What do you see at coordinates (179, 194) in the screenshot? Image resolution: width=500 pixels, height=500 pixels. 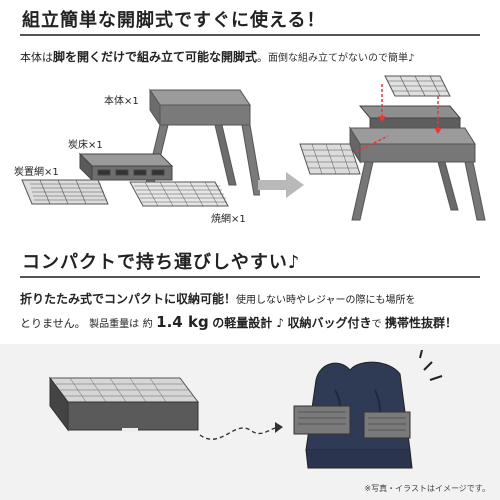 I see `grill-net` at bounding box center [179, 194].